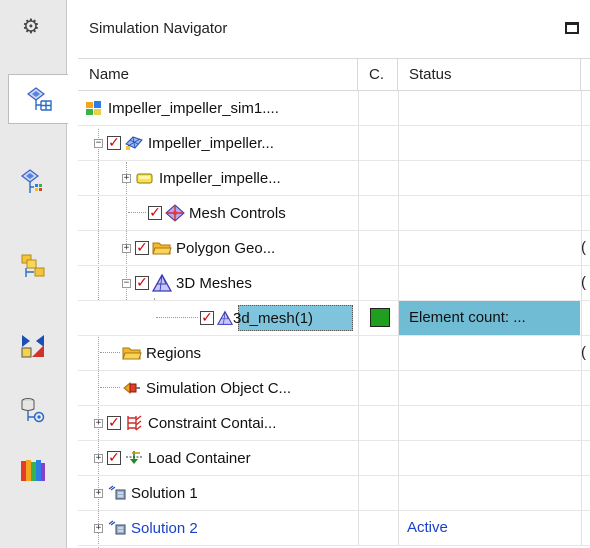  Describe the element at coordinates (164, 493) in the screenshot. I see `tree-node-label: Solution 1` at that location.